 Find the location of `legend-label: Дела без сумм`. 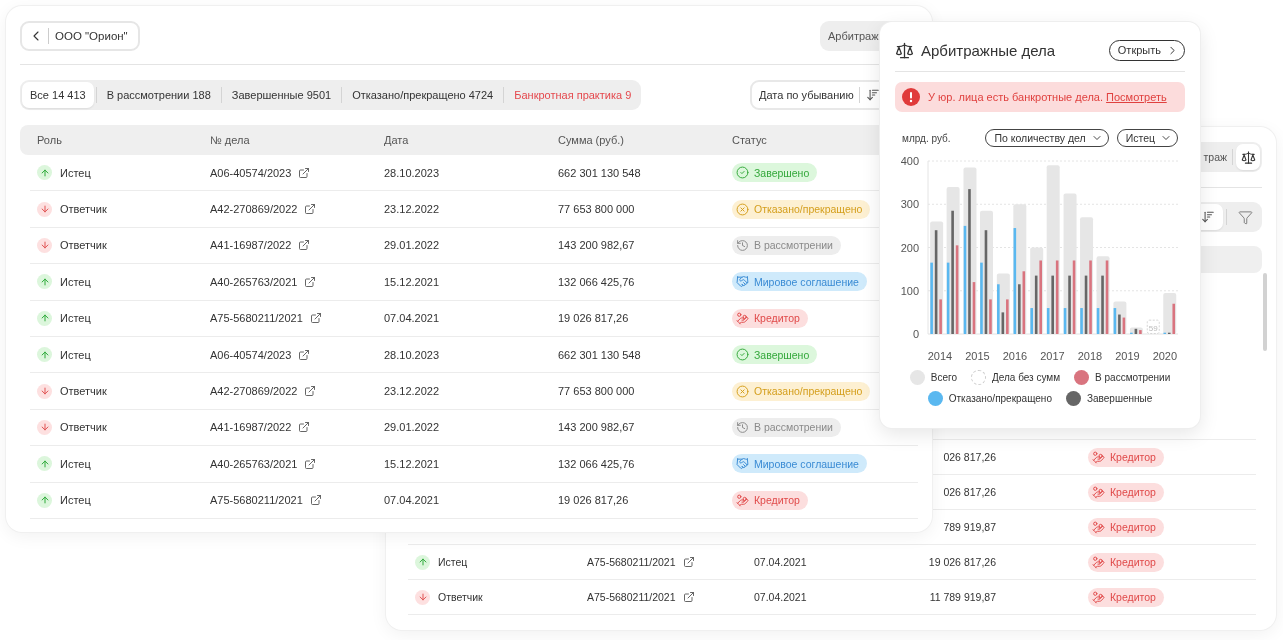

legend-label: Дела без сумм is located at coordinates (1026, 377).